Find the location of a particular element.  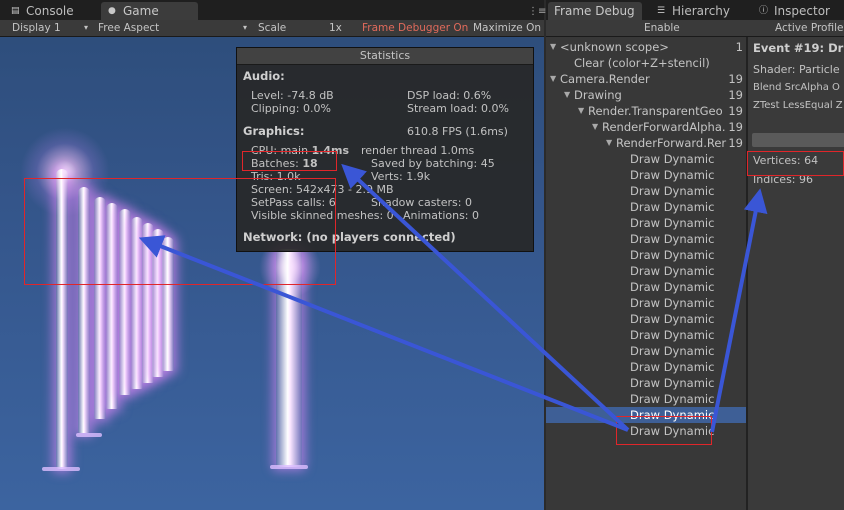

arrow-to-vertices is located at coordinates (739, 310).